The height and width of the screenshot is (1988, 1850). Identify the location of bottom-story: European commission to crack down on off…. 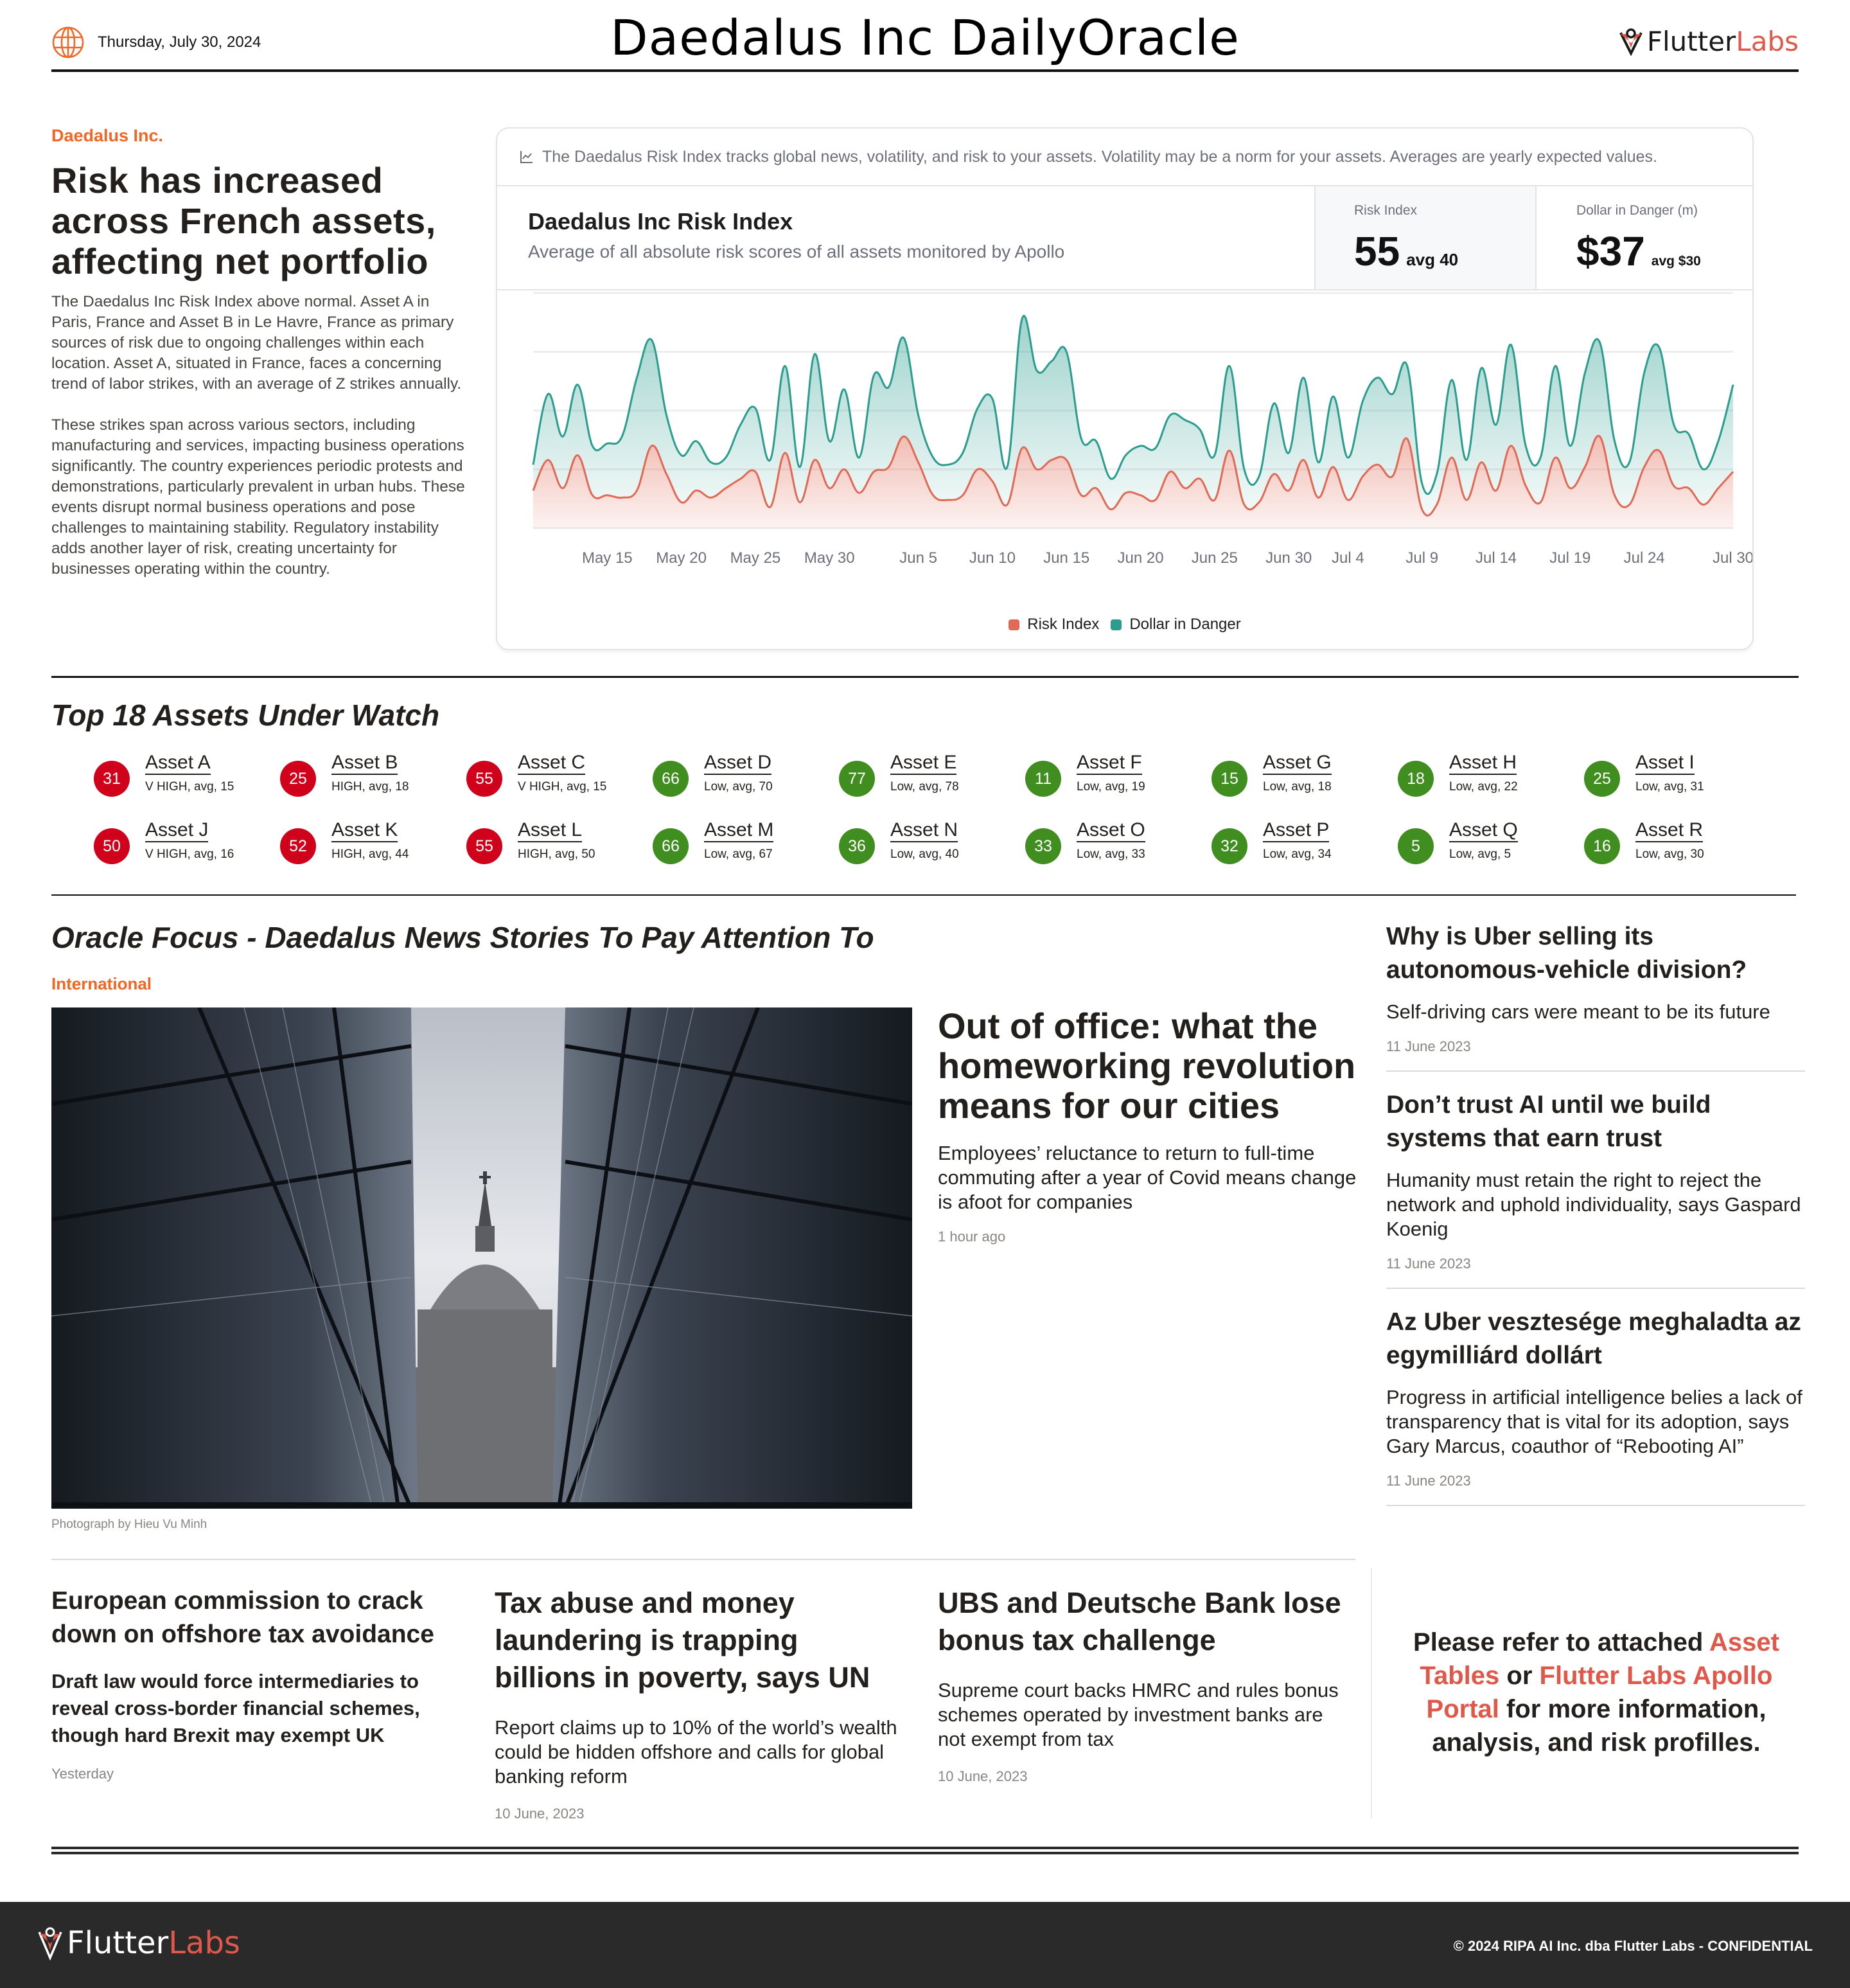
(257, 1683).